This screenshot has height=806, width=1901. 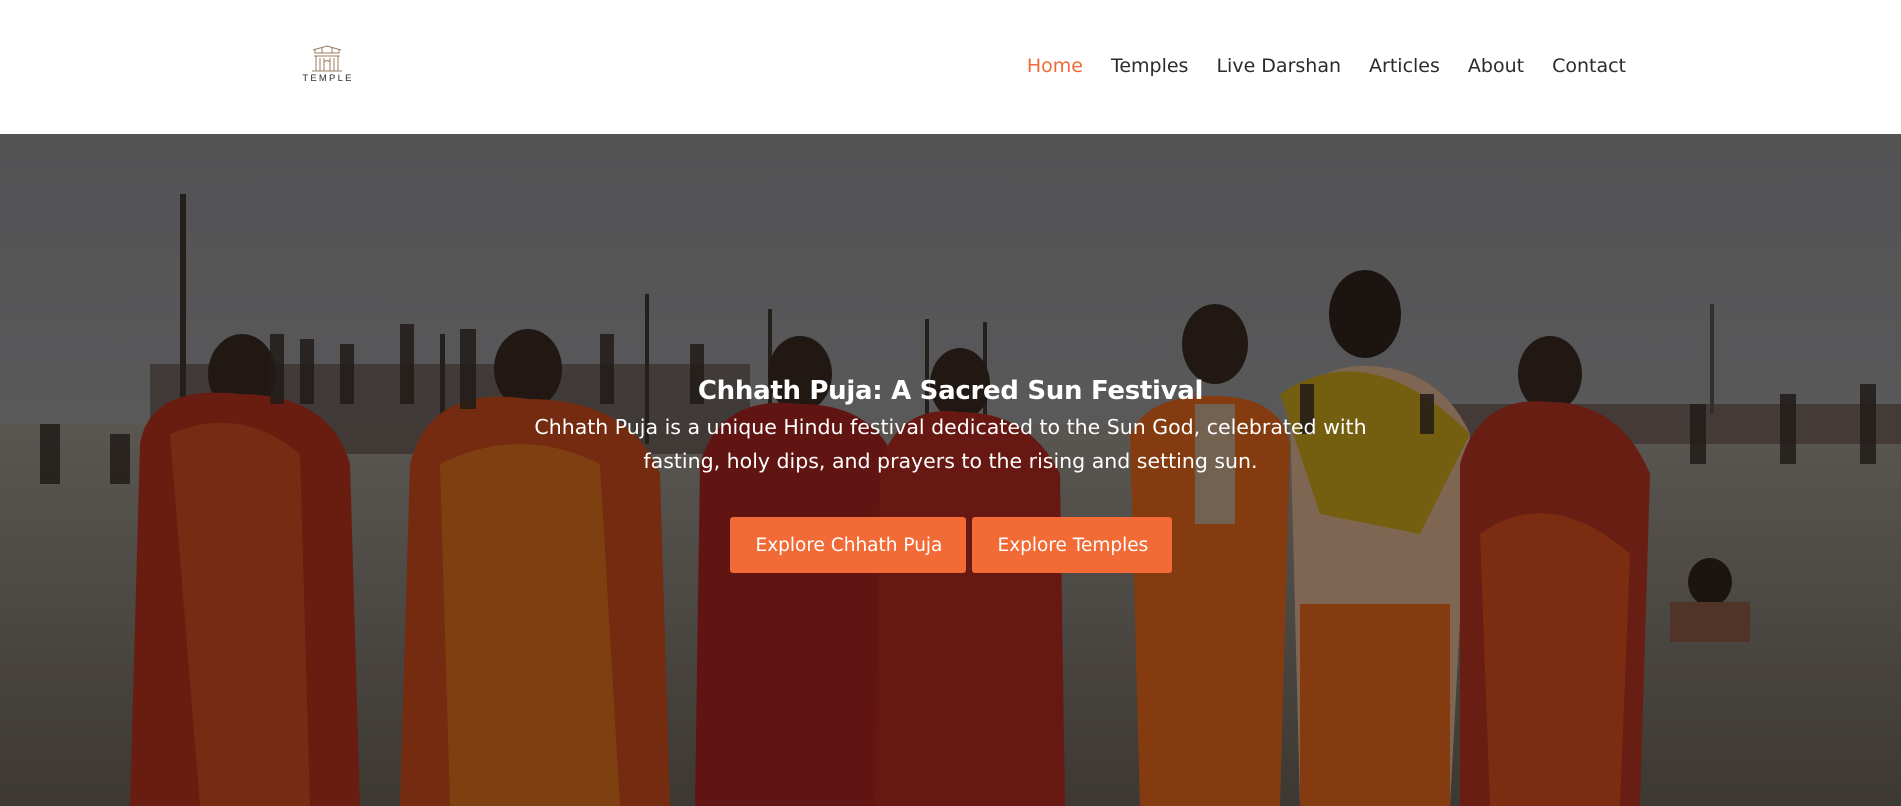 What do you see at coordinates (1496, 66) in the screenshot?
I see `nav-item-about: About` at bounding box center [1496, 66].